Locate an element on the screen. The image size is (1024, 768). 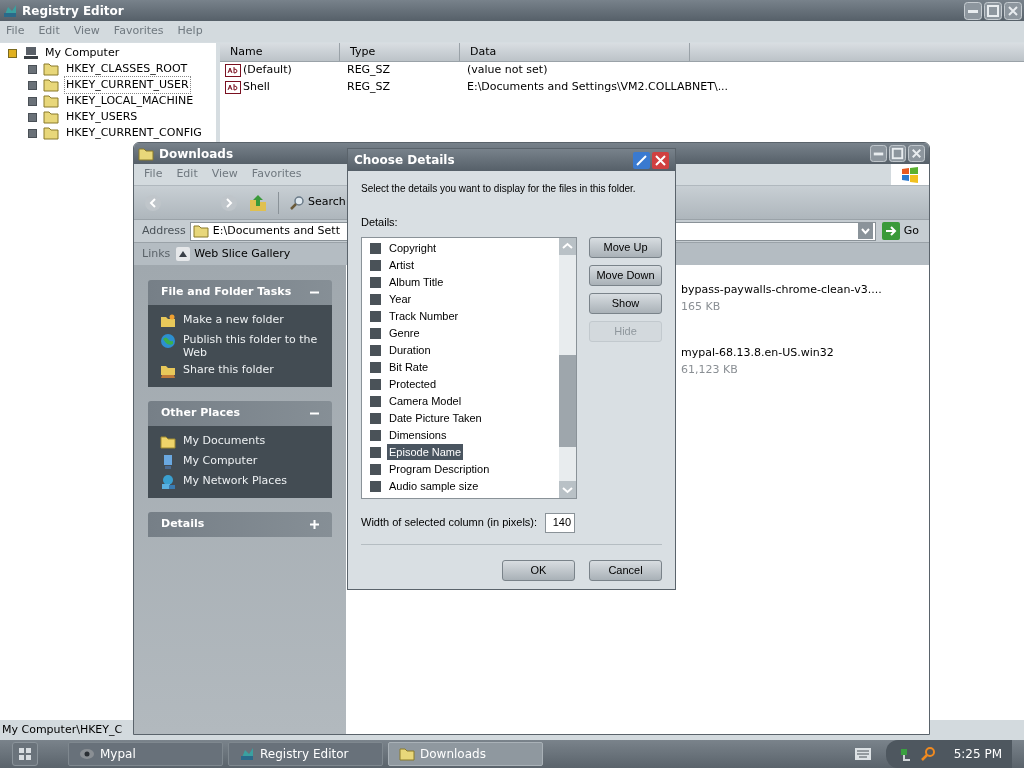
details-label: Details: is located at coordinates (380, 222).